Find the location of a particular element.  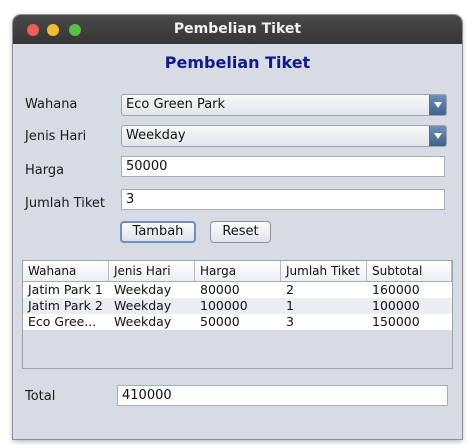

title-bar: Pembelian Tiket is located at coordinates (237, 29).